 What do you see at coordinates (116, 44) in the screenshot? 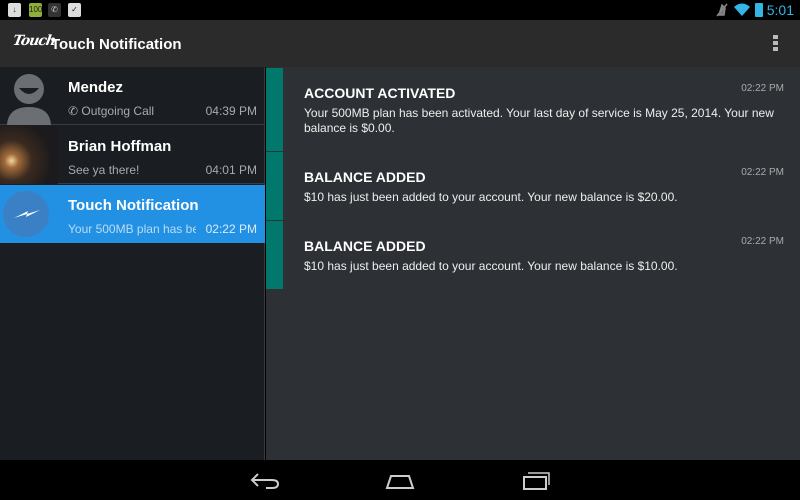
I see `app-title: Touch Notification` at bounding box center [116, 44].